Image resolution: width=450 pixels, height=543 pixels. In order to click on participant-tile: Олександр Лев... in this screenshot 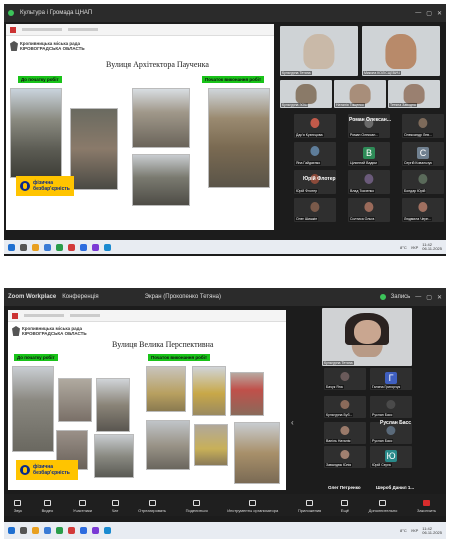, I will do `click(423, 126)`.